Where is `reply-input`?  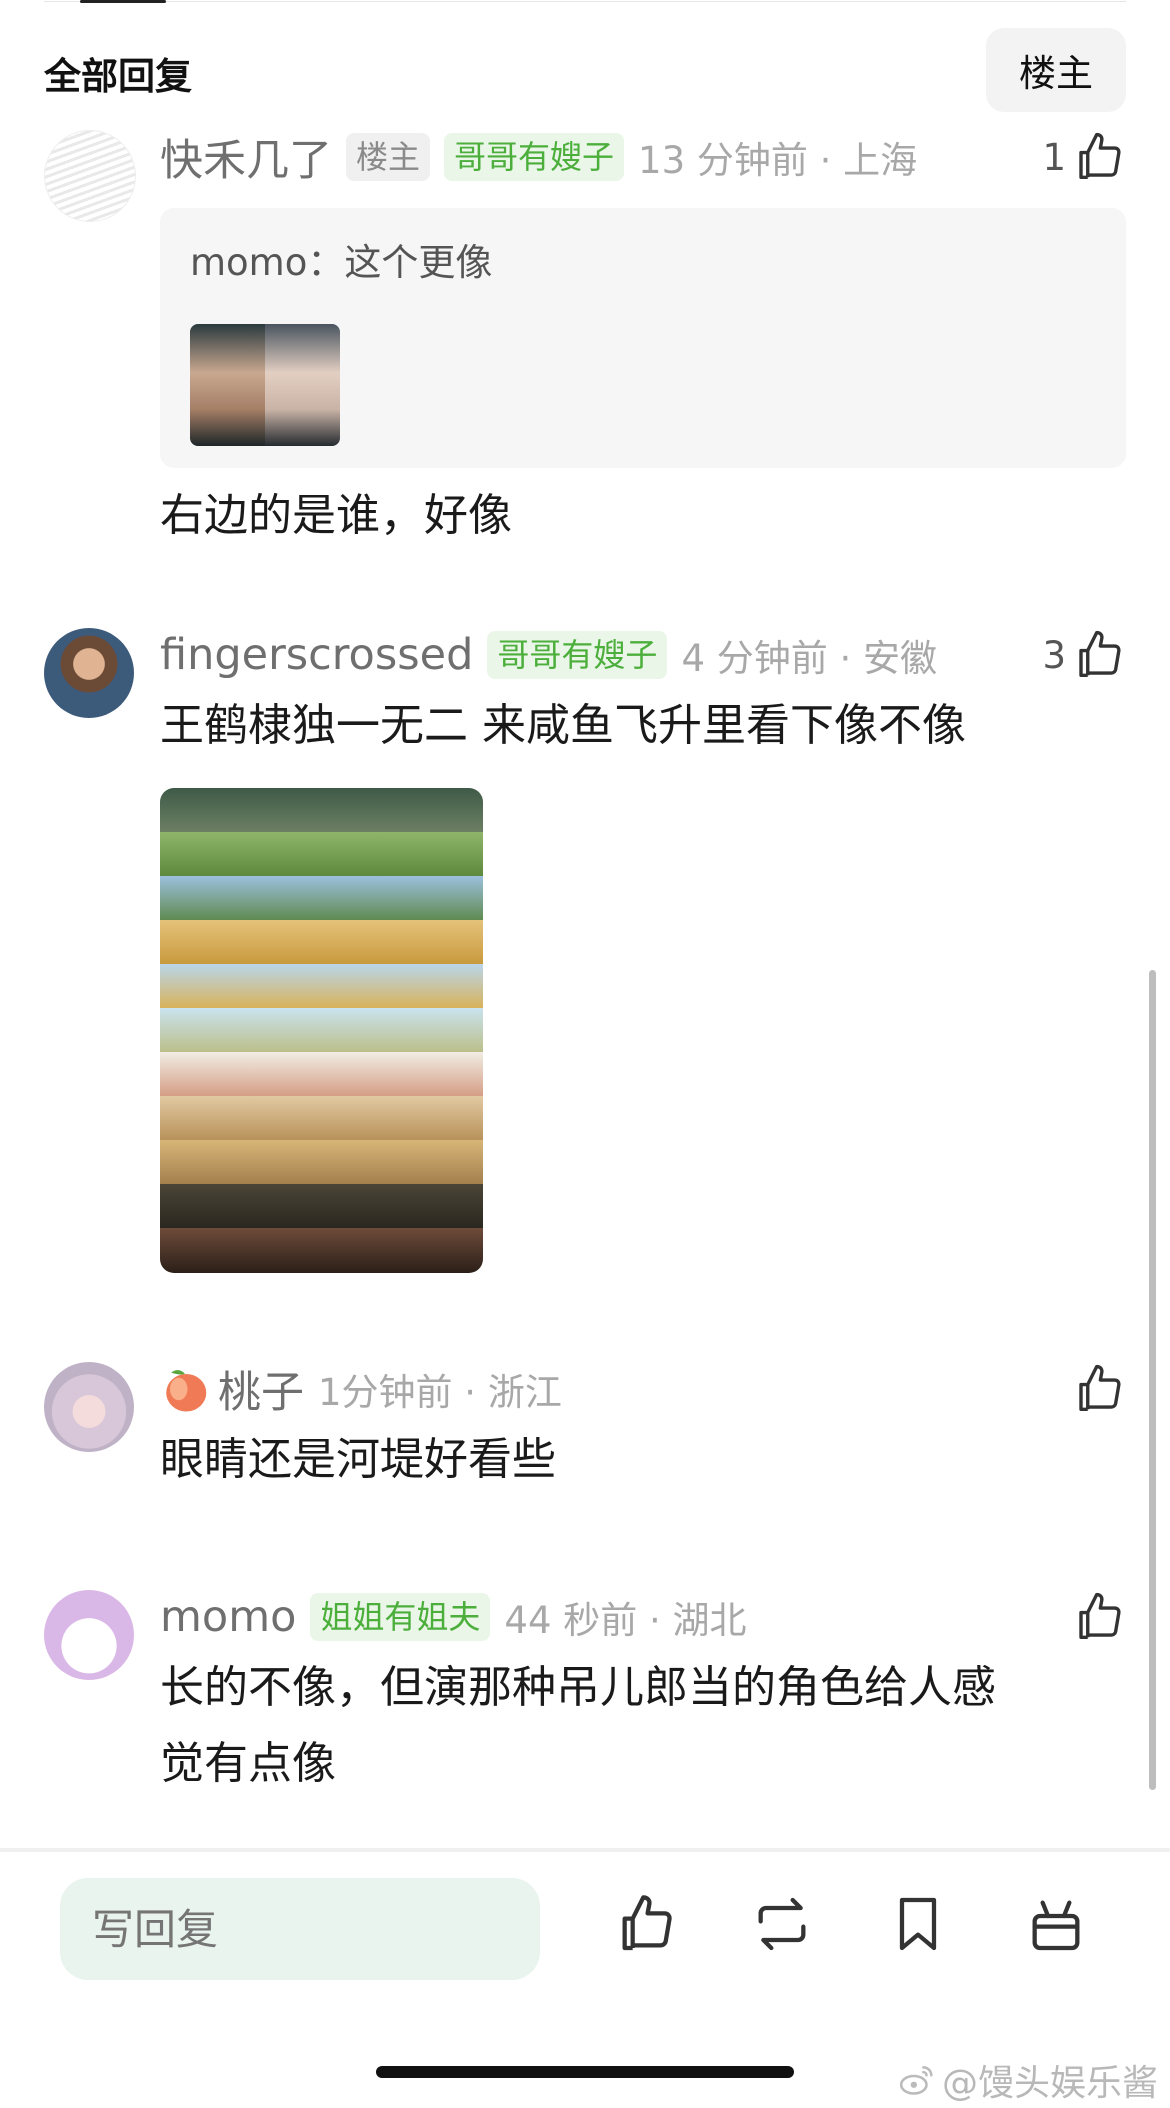 reply-input is located at coordinates (300, 1929).